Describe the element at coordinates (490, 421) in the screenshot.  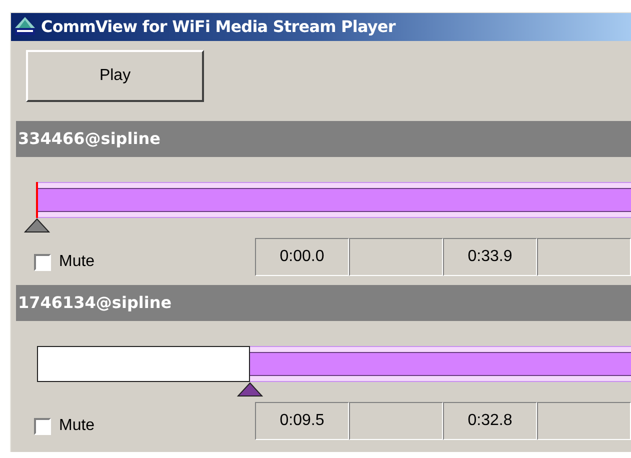
I see `time-field: 0:32.8` at that location.